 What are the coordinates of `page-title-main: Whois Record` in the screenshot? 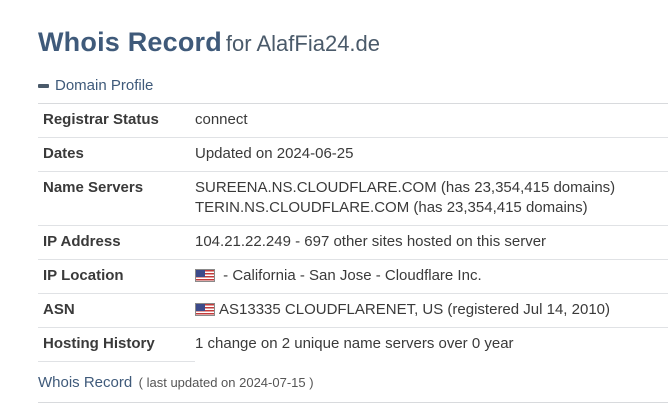 It's located at (130, 42).